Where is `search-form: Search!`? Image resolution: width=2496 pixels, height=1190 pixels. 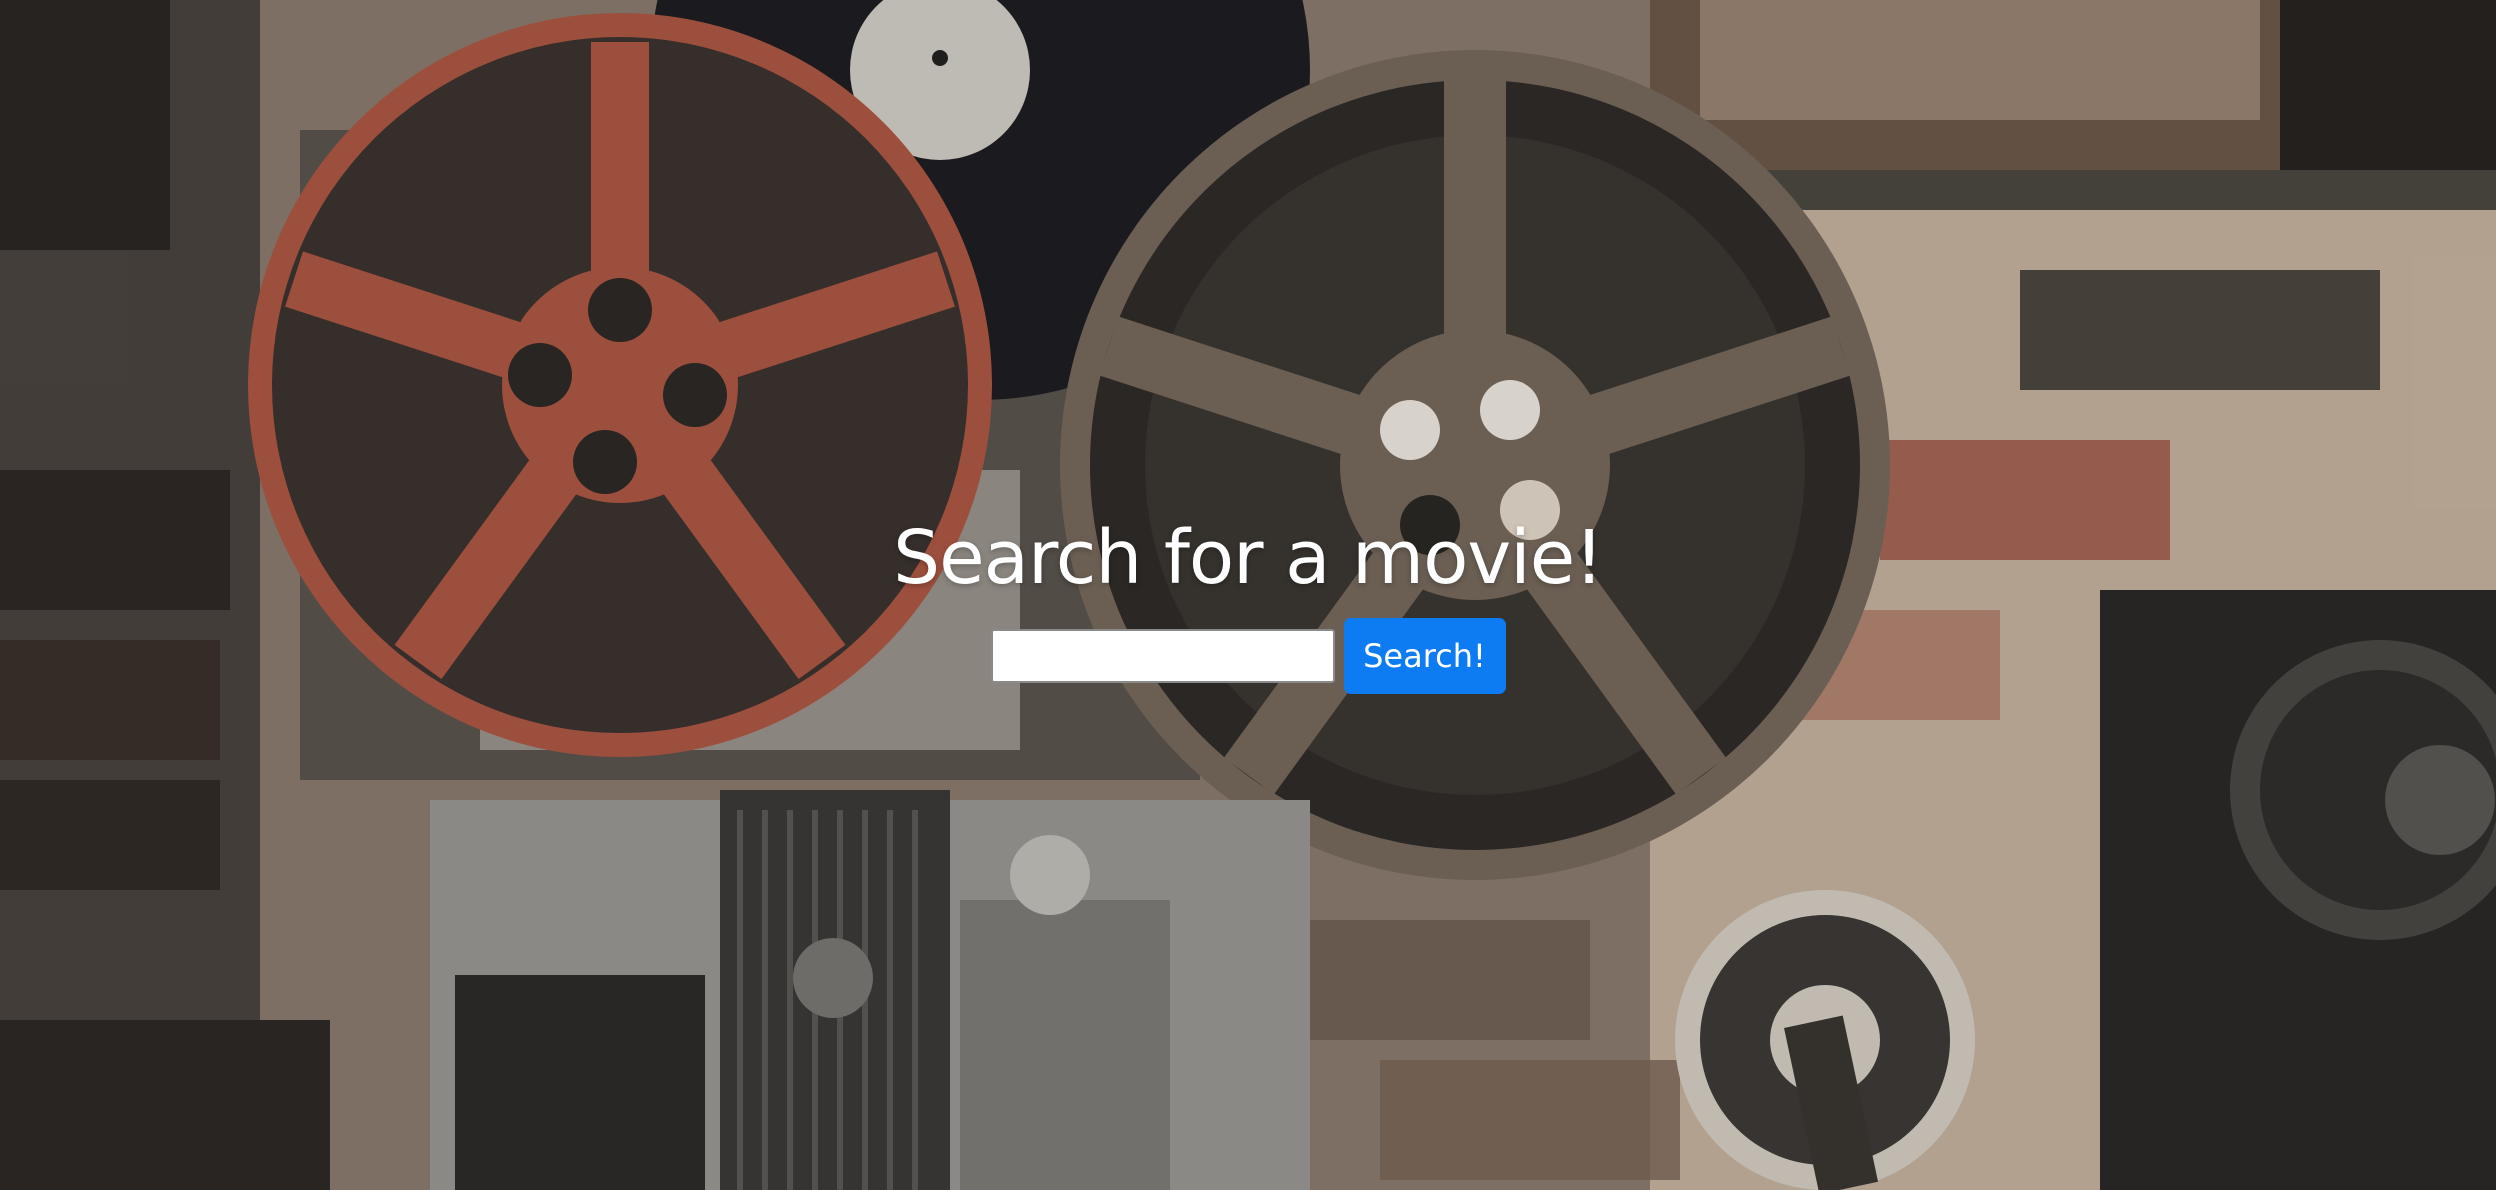
search-form: Search! is located at coordinates (1248, 656).